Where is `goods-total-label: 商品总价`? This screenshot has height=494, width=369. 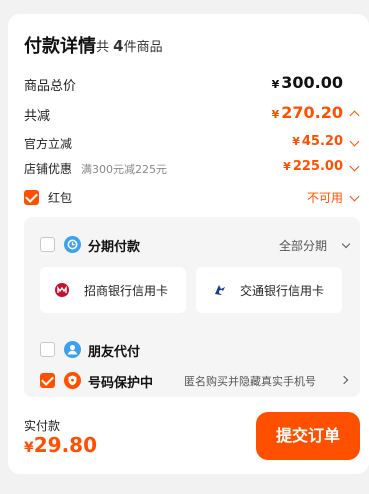 goods-total-label: 商品总价 is located at coordinates (50, 86).